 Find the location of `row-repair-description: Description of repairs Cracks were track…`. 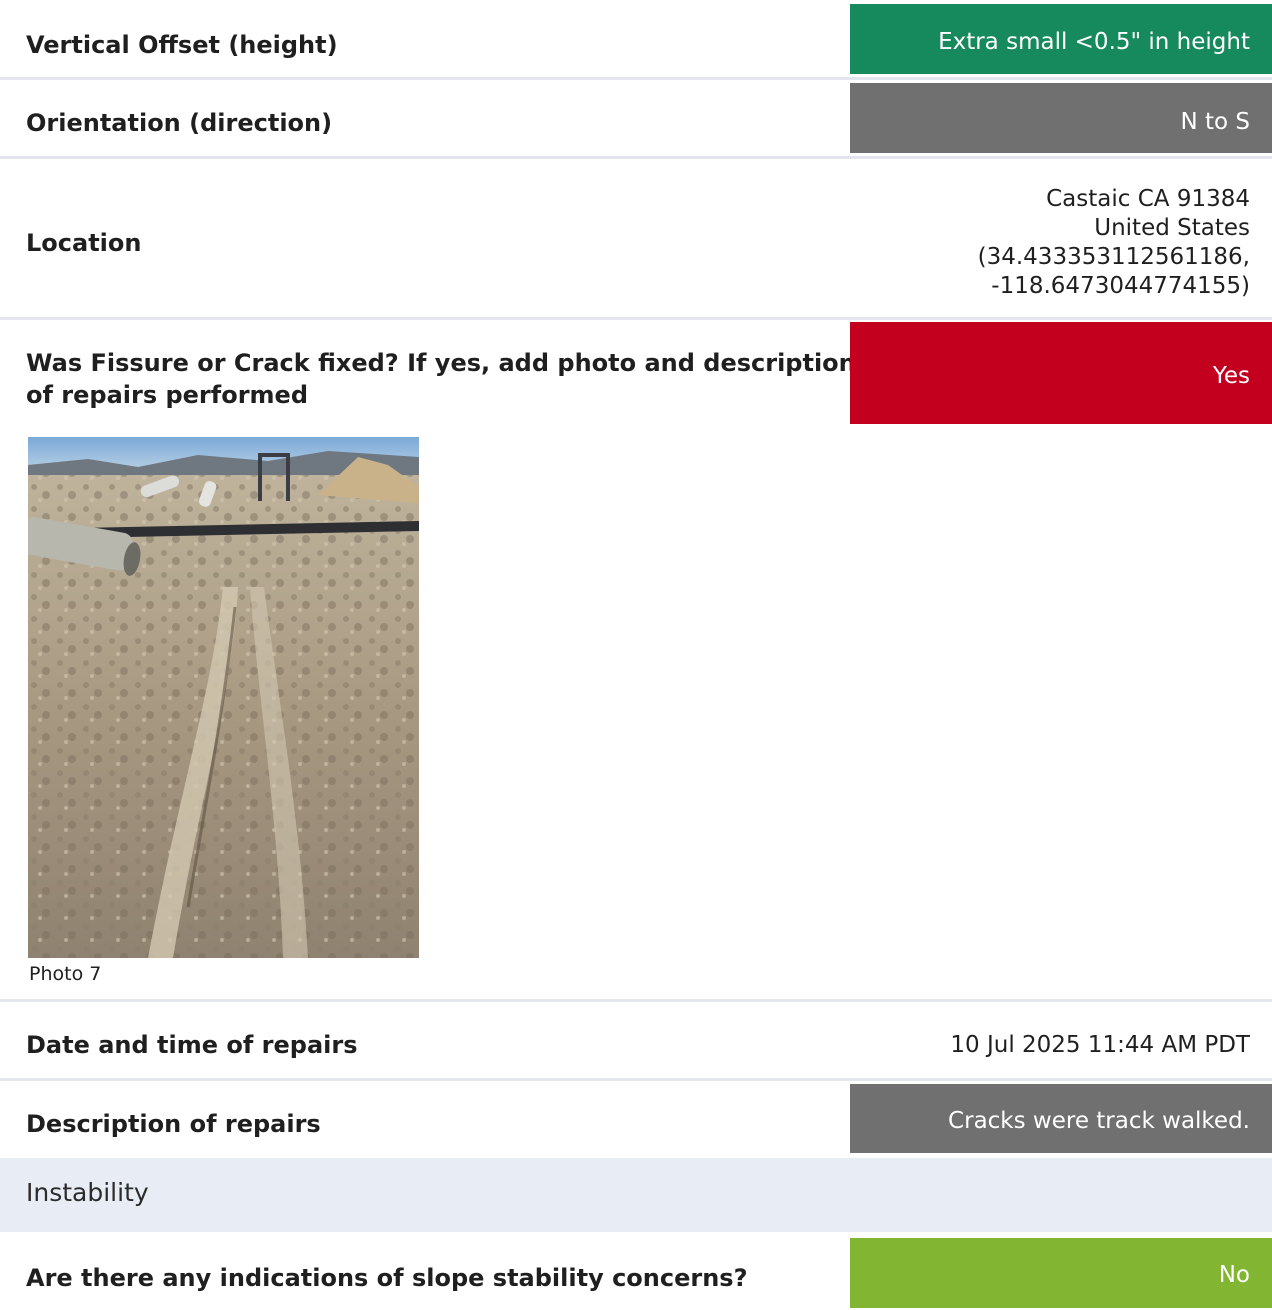

row-repair-description: Description of repairs Cracks were track… is located at coordinates (636, 1120).